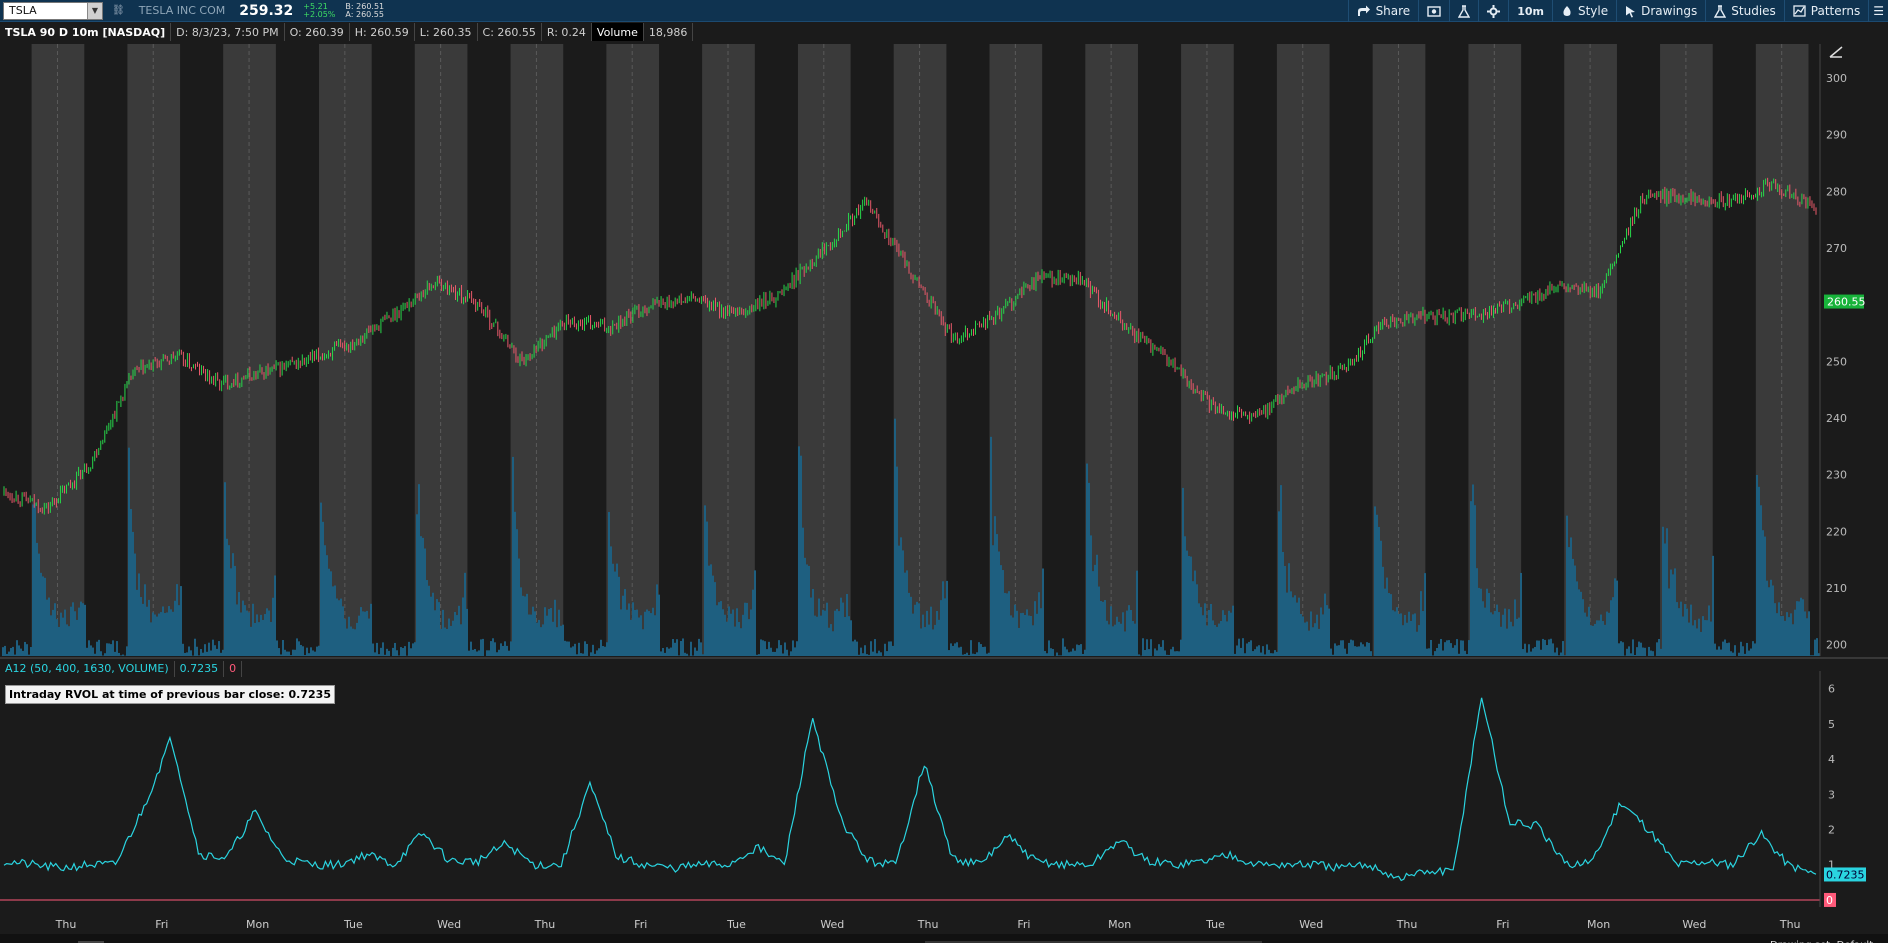 Image resolution: width=1888 pixels, height=943 pixels. I want to click on rvol-tick-label: 6, so click(1831, 689).